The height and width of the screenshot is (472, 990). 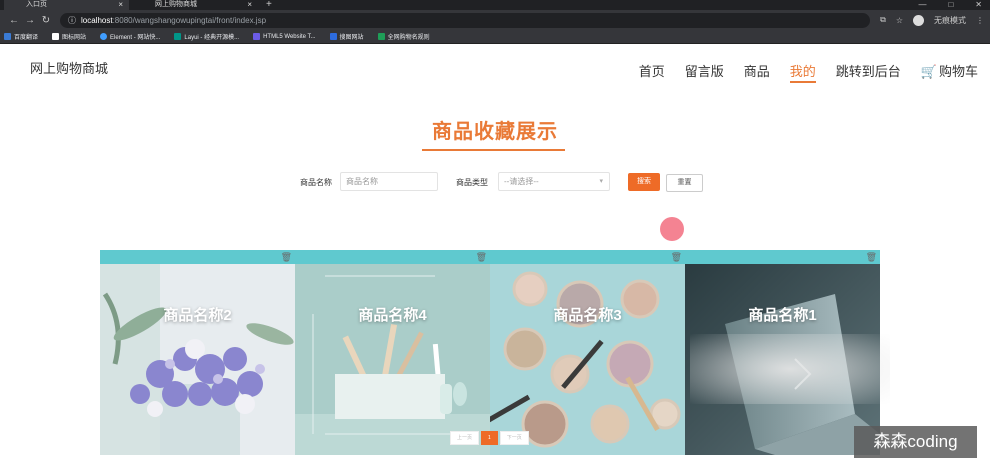 What do you see at coordinates (316, 182) in the screenshot?
I see `name-filter-label: 商品名称` at bounding box center [316, 182].